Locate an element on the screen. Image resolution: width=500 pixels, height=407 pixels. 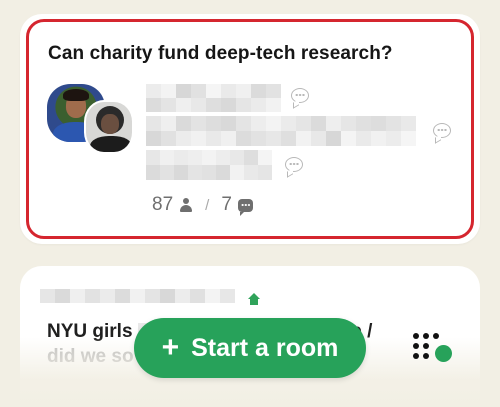
listener-count: 87 is located at coordinates (163, 204).